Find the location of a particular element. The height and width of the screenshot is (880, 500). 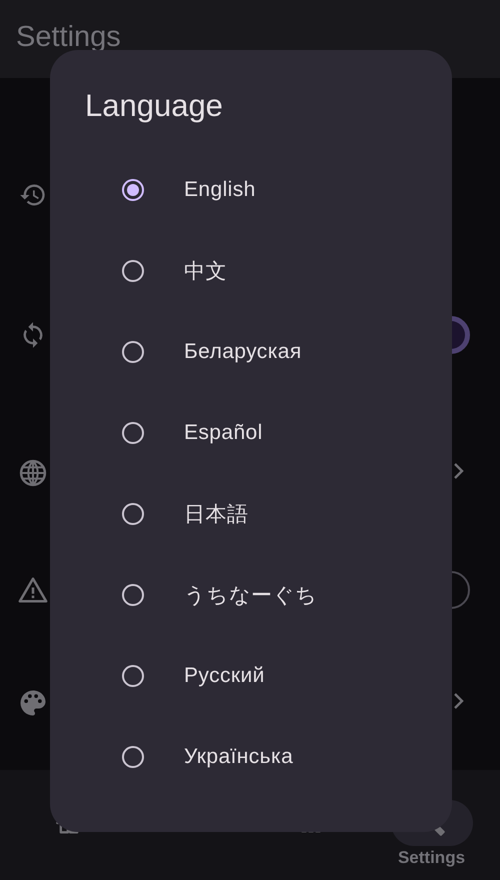

warning-icon is located at coordinates (33, 590).